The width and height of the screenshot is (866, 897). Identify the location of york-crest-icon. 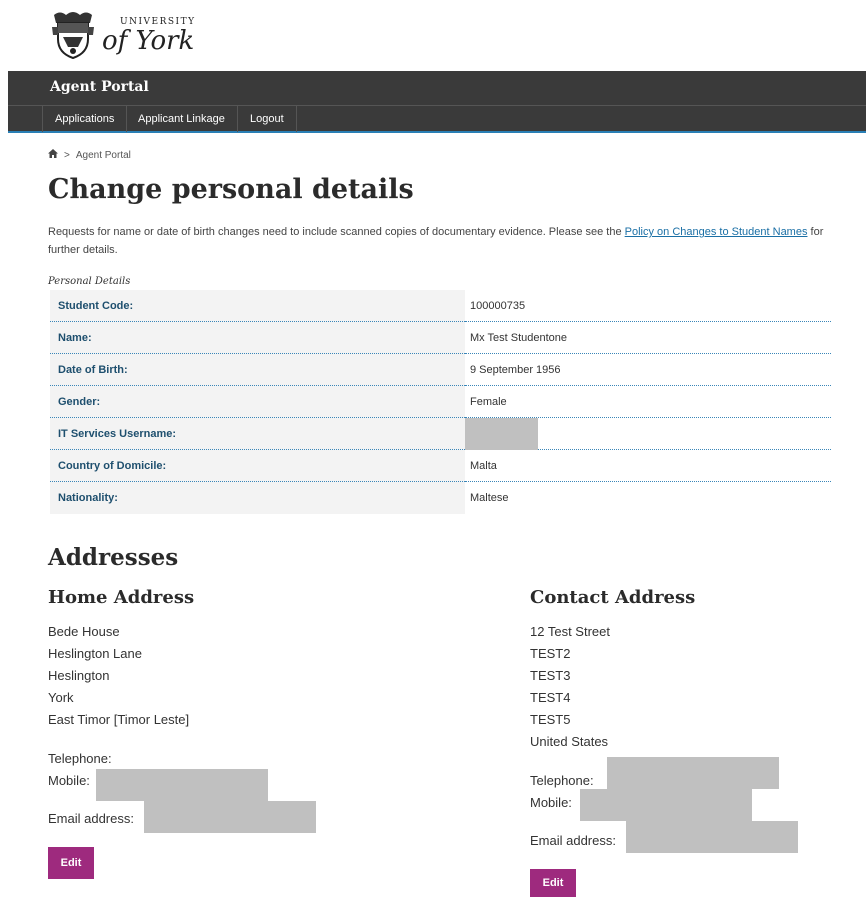
(73, 35).